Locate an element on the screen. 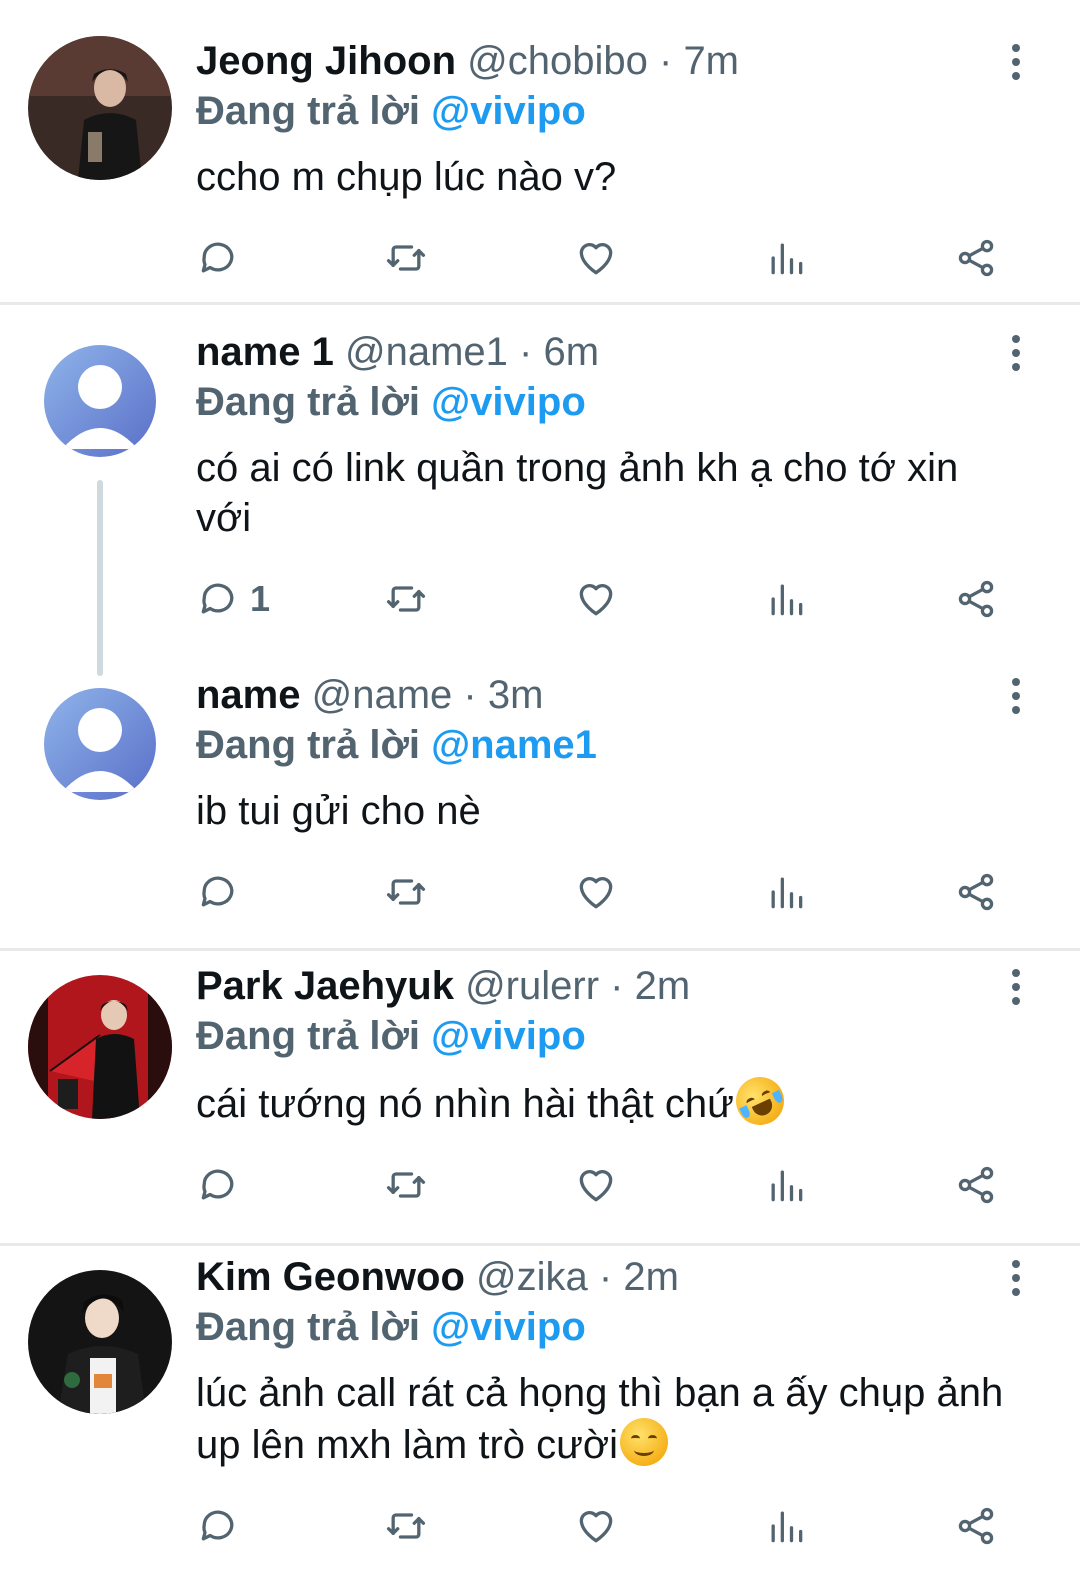 The width and height of the screenshot is (1080, 1590). display-name: Jeong Jihoon is located at coordinates (326, 61).